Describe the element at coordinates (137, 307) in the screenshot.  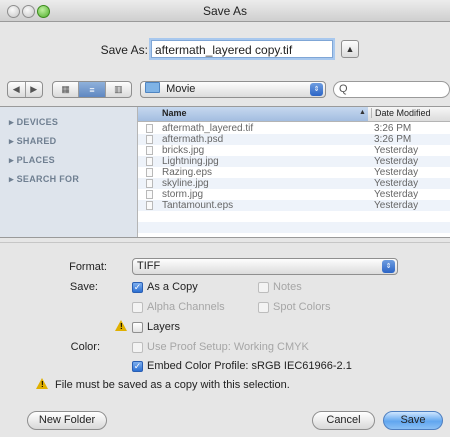
I see `alpha-channels-checkbox` at that location.